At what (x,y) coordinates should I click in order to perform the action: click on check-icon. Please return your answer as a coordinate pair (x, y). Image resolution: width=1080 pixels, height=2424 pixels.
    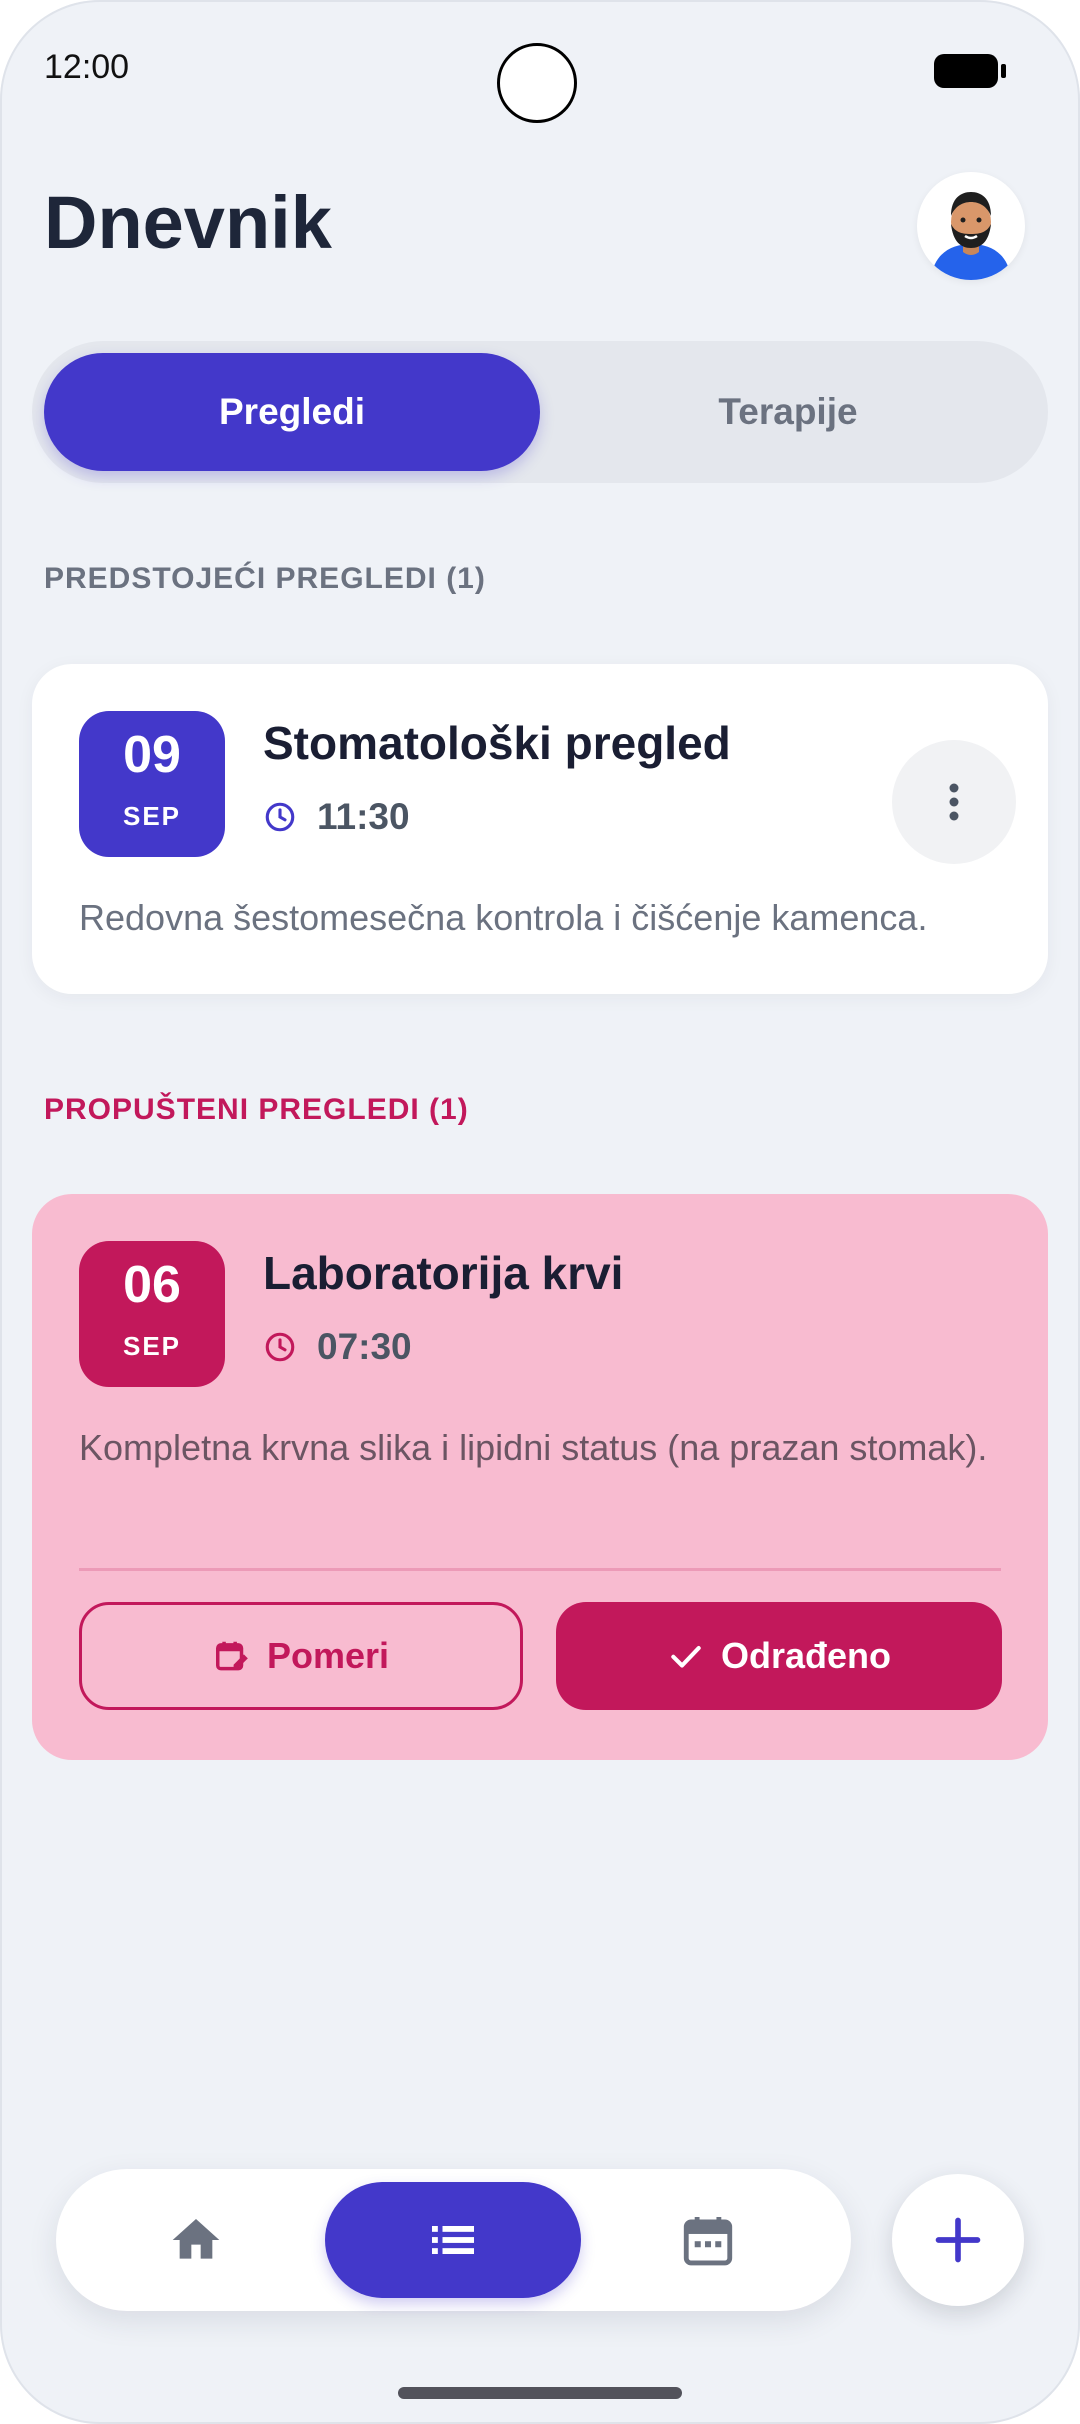
    Looking at the image, I should click on (686, 1657).